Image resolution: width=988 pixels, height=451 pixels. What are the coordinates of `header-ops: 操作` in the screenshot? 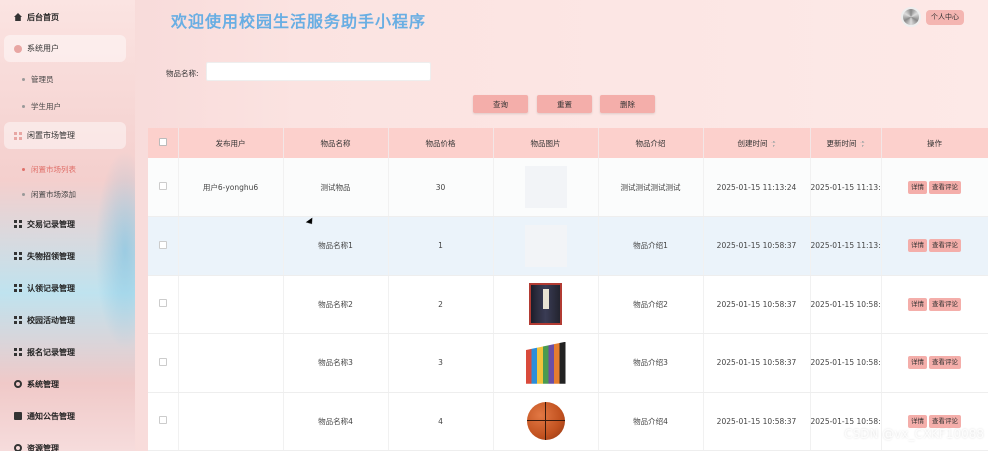 It's located at (934, 143).